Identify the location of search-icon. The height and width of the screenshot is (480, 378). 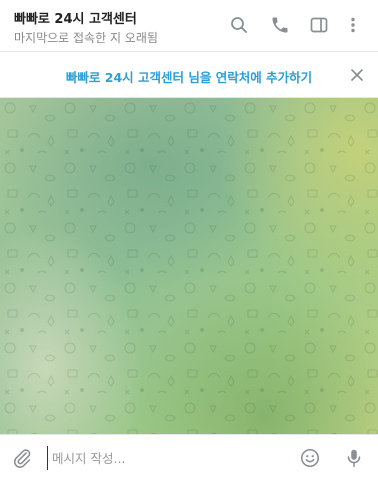
(239, 25).